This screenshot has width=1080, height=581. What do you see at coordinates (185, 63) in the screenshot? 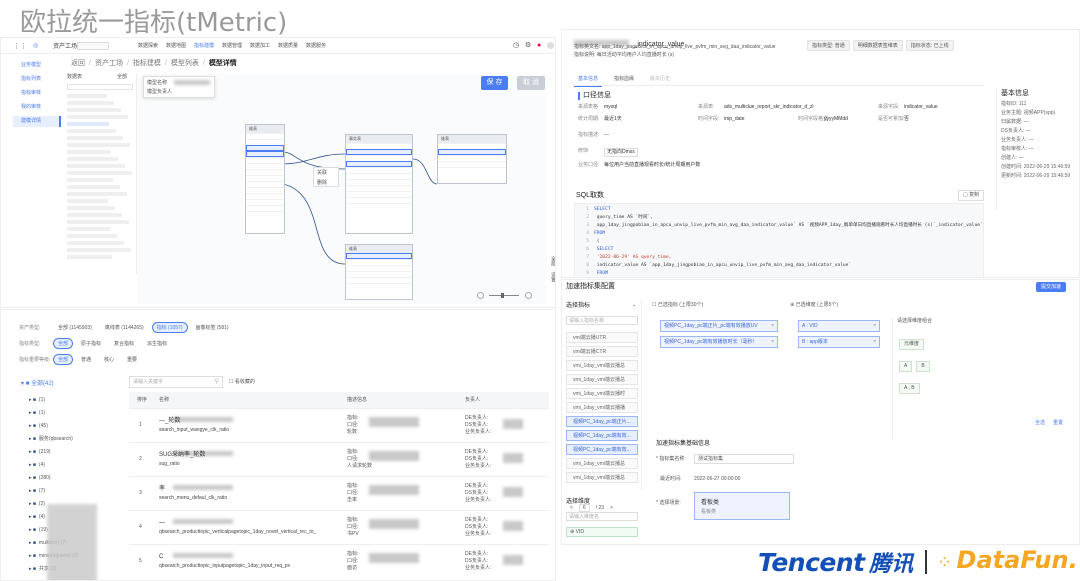
I see `breadcrumb-item: 模型列表` at bounding box center [185, 63].